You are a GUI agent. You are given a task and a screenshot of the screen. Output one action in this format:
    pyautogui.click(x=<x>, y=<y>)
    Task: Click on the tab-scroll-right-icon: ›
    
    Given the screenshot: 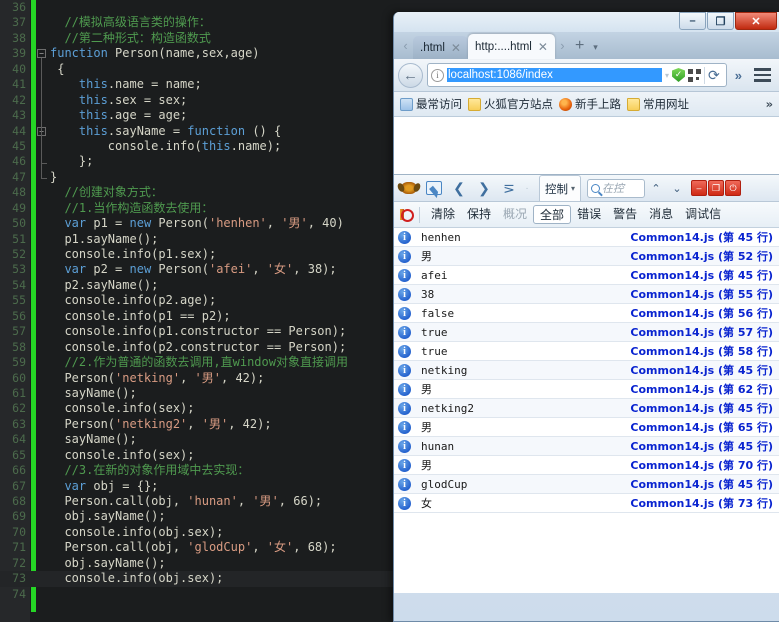 What is the action you would take?
    pyautogui.click(x=562, y=46)
    